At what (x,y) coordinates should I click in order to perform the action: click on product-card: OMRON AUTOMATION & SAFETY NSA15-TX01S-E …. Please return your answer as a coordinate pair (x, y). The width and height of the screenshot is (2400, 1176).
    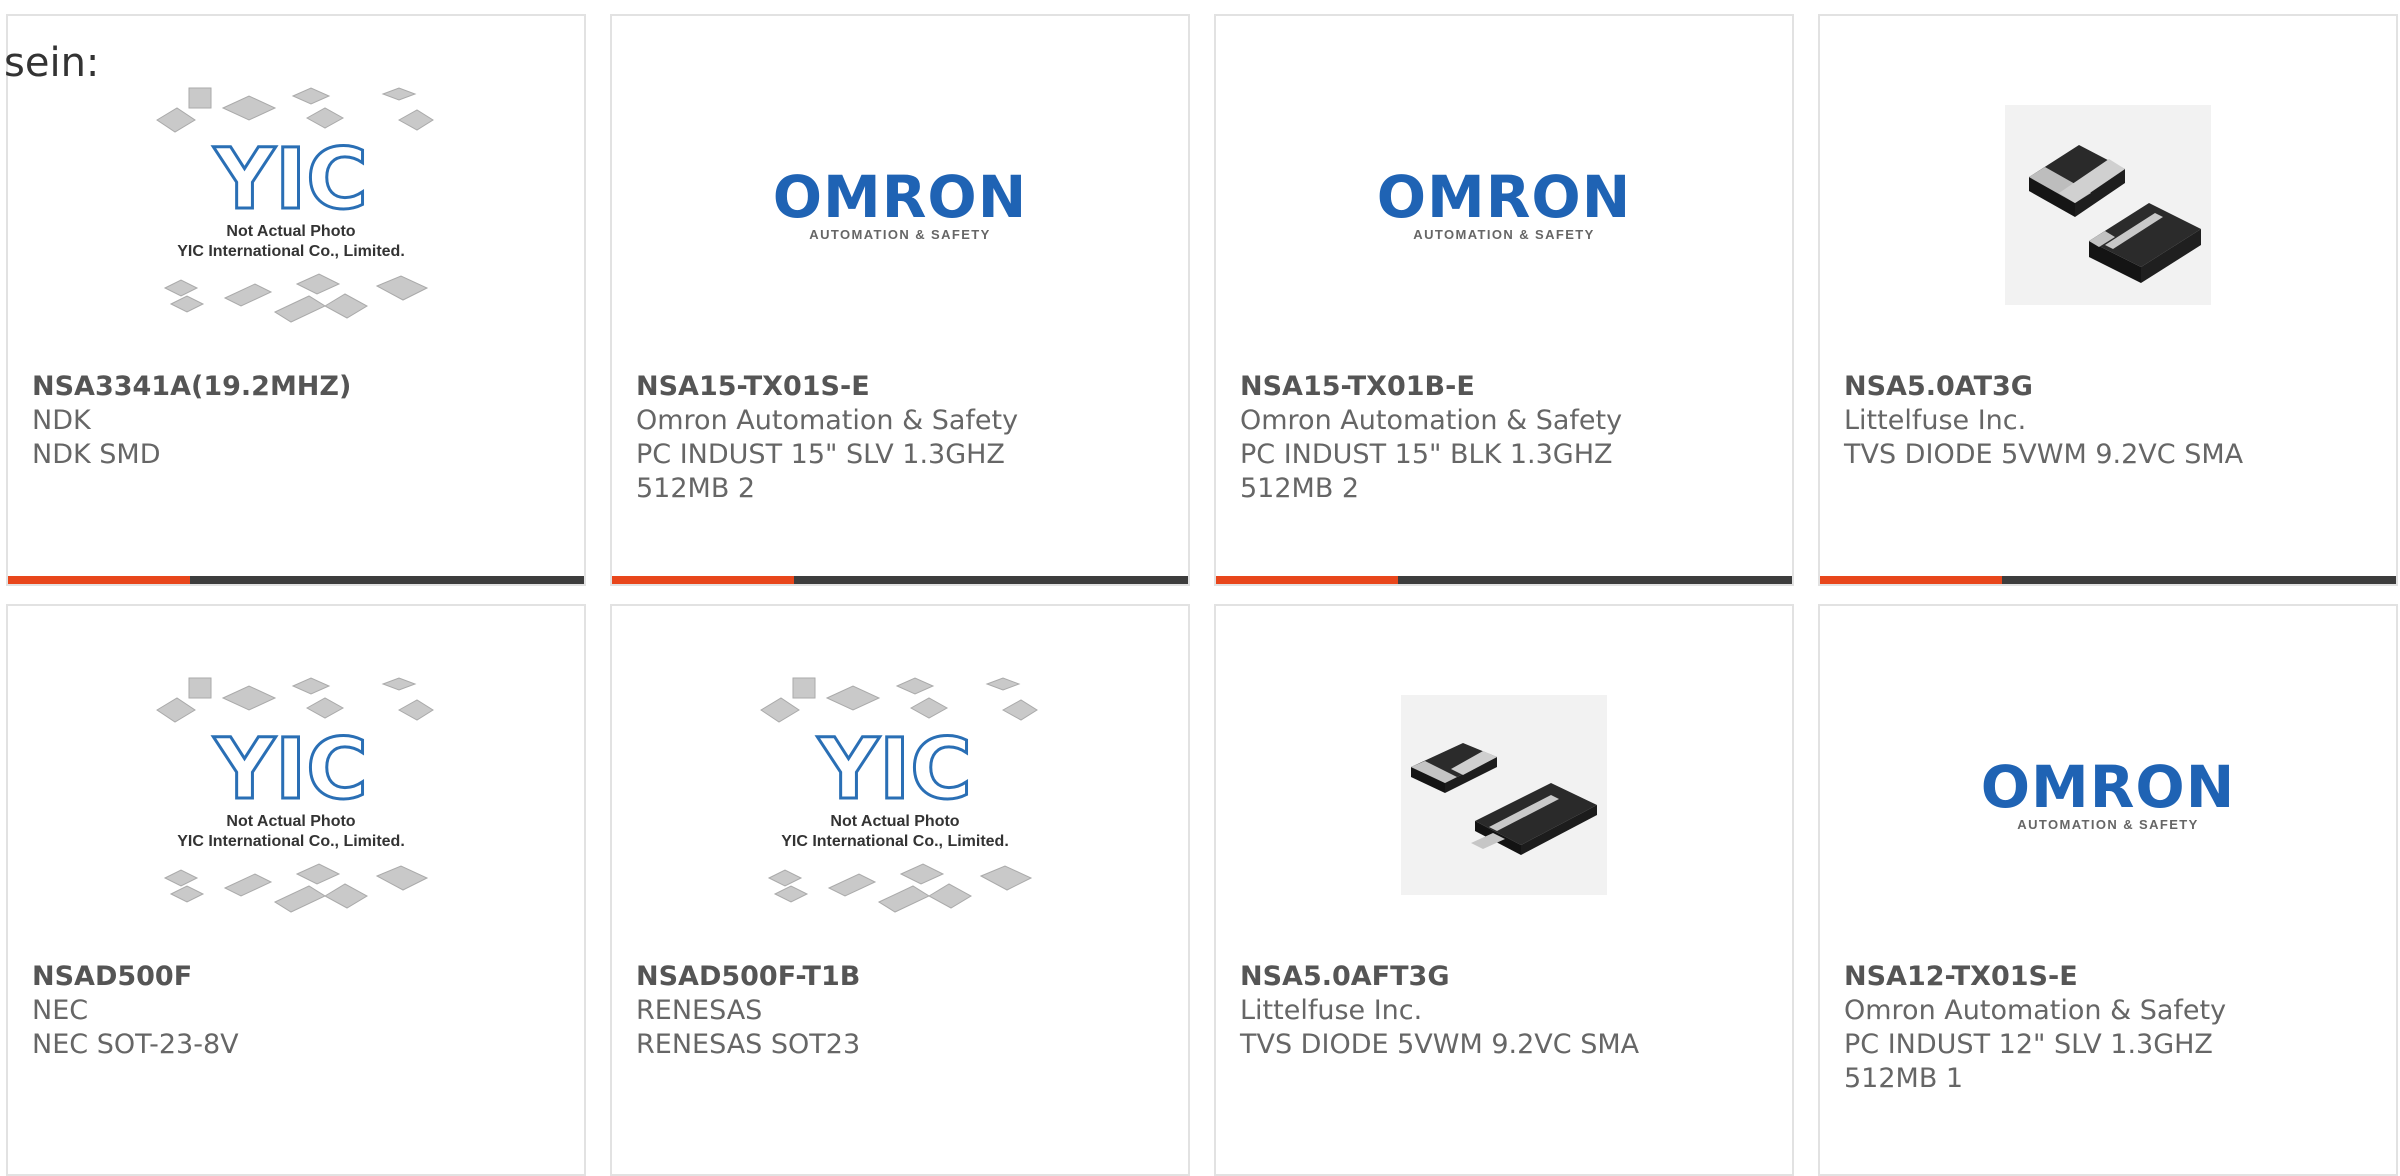
    Looking at the image, I should click on (900, 300).